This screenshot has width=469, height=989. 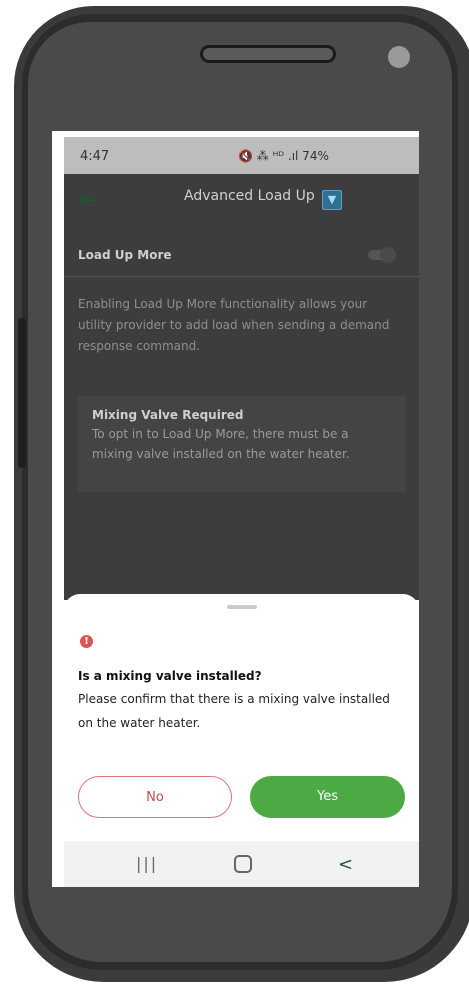 I want to click on app-bar: ← Advanced Load Up ▼, so click(x=241, y=202).